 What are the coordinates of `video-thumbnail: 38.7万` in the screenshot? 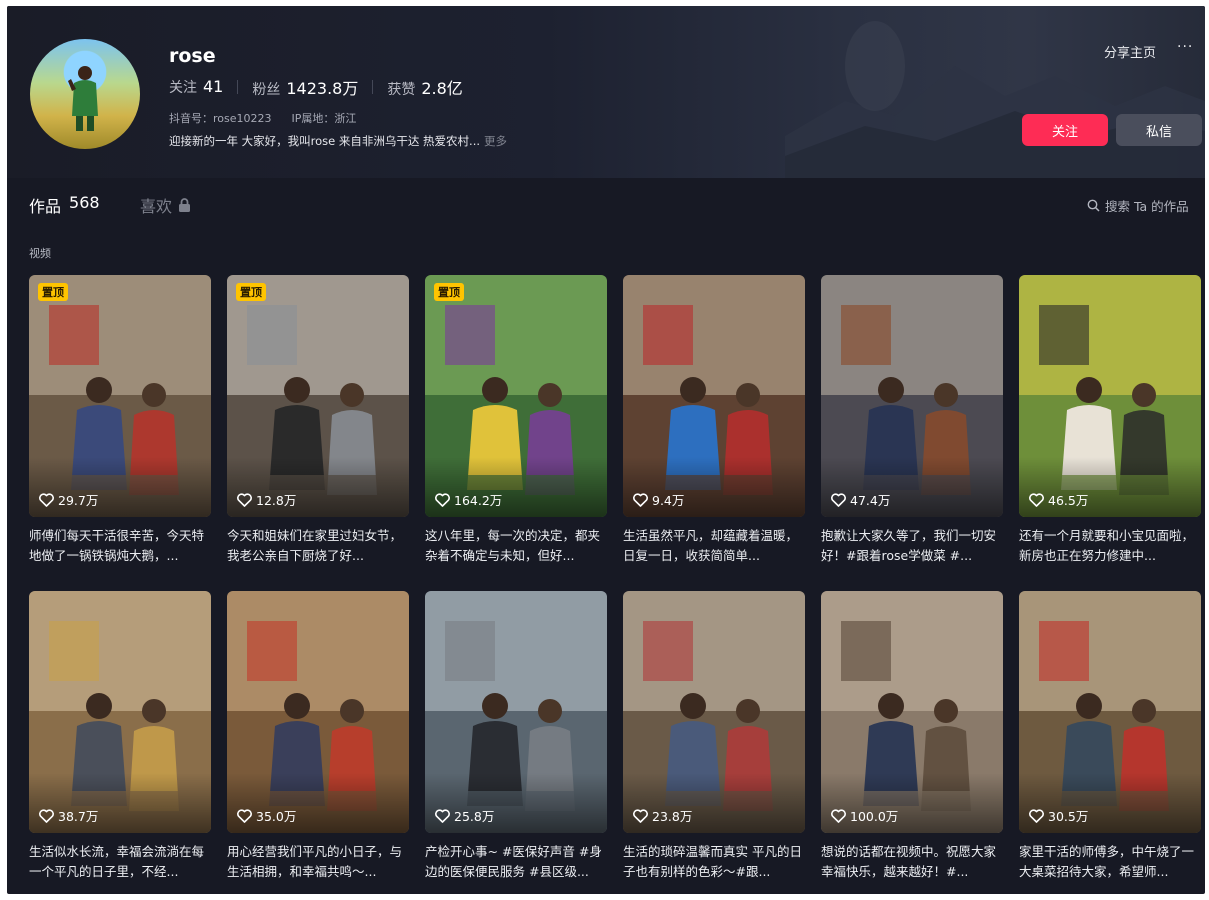 It's located at (120, 712).